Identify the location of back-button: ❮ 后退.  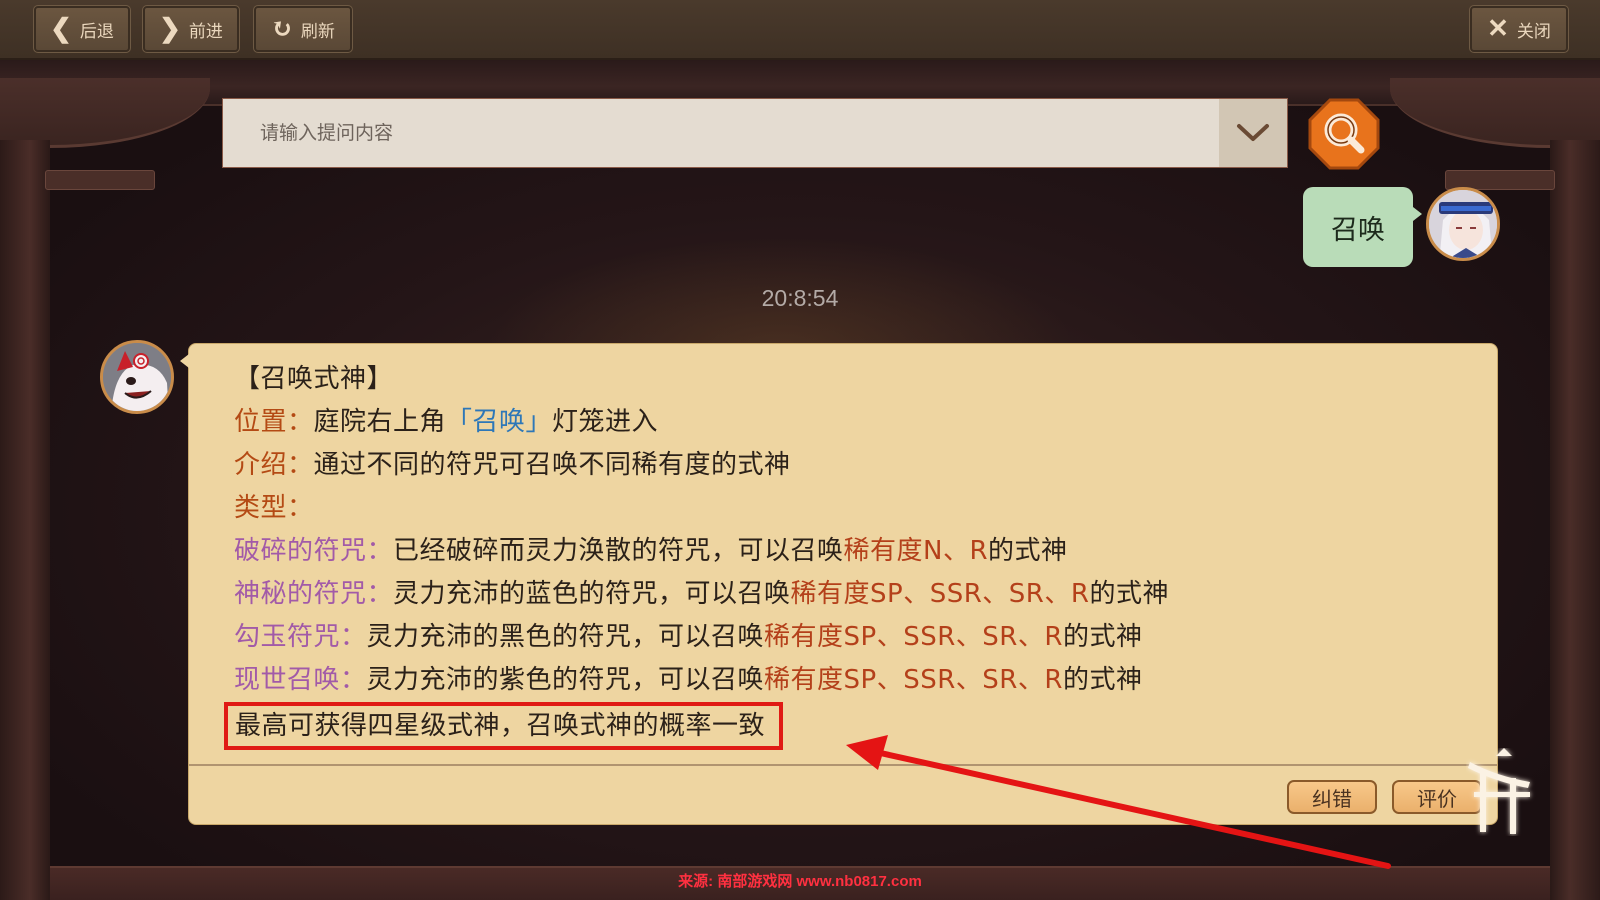
(82, 29).